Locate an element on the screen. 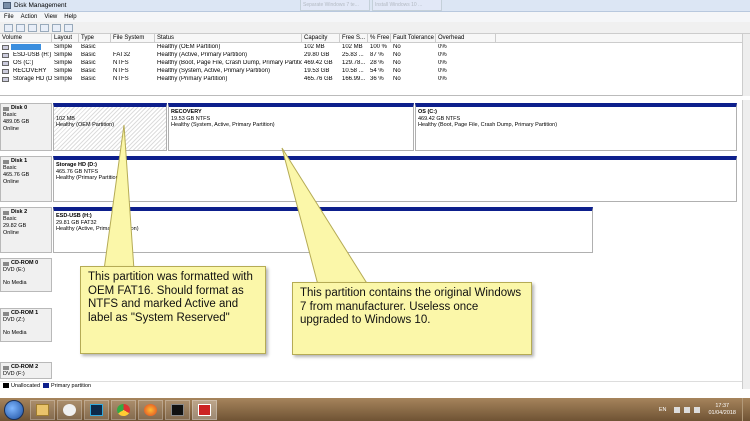  legend-primary: Primary partition is located at coordinates (71, 385).